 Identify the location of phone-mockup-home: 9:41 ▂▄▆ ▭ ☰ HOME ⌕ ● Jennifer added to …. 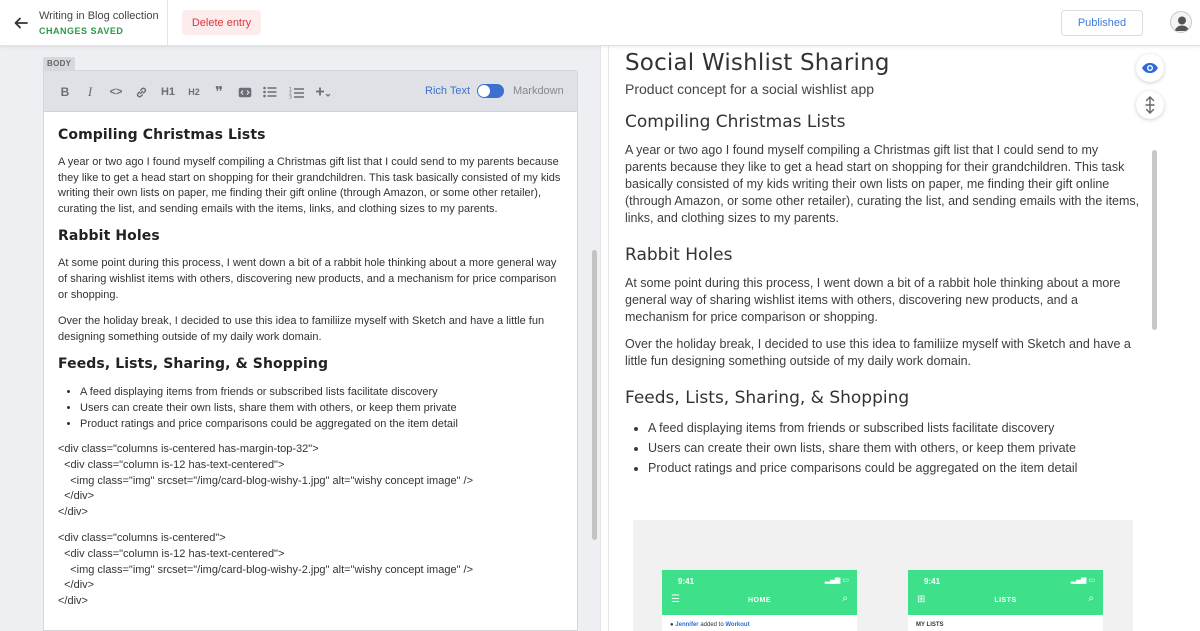
(759, 600).